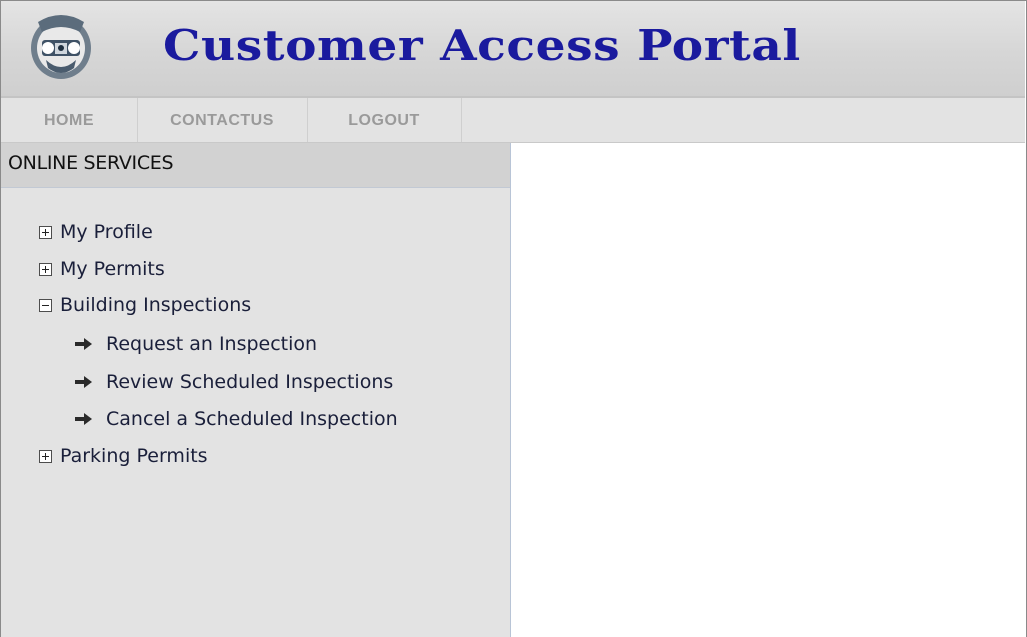 Image resolution: width=1027 pixels, height=637 pixels. What do you see at coordinates (252, 419) in the screenshot?
I see `submenu-label: Cancel a Scheduled Inspection` at bounding box center [252, 419].